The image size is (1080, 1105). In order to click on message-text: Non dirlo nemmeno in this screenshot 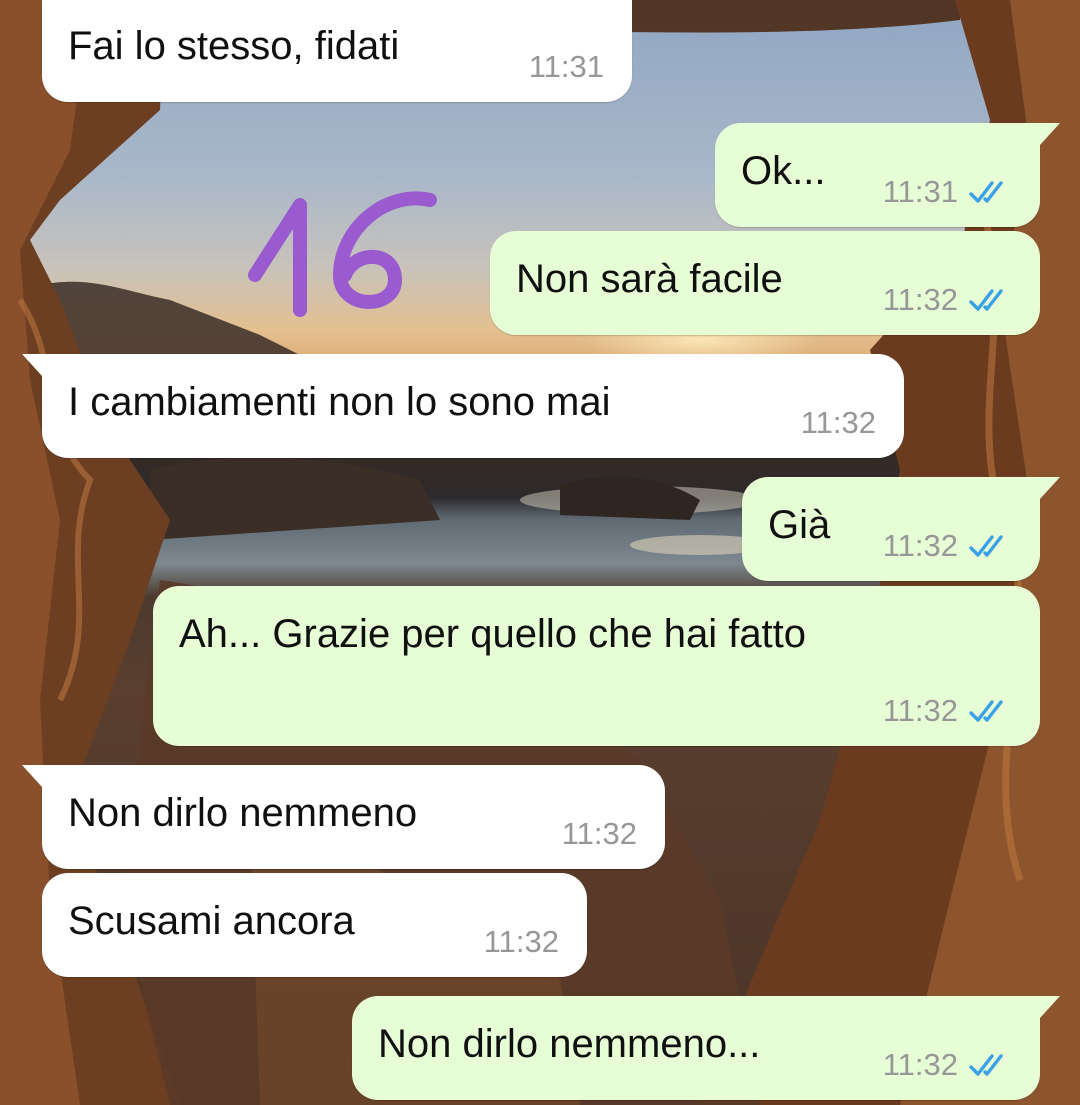, I will do `click(243, 813)`.